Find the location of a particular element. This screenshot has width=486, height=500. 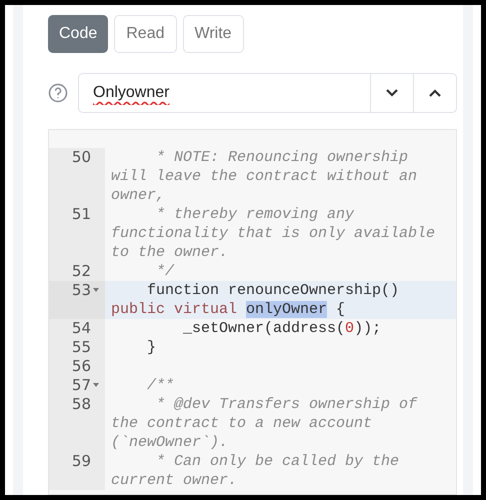

code-line: * NOTE: Renouncing ownership will leave the contract without an owner, is located at coordinates (264, 176).